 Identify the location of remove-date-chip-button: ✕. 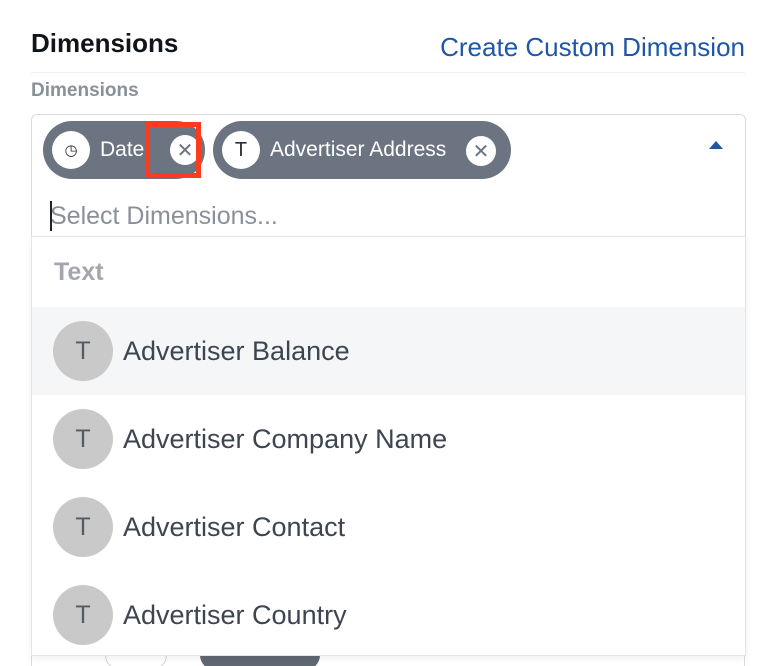
(185, 150).